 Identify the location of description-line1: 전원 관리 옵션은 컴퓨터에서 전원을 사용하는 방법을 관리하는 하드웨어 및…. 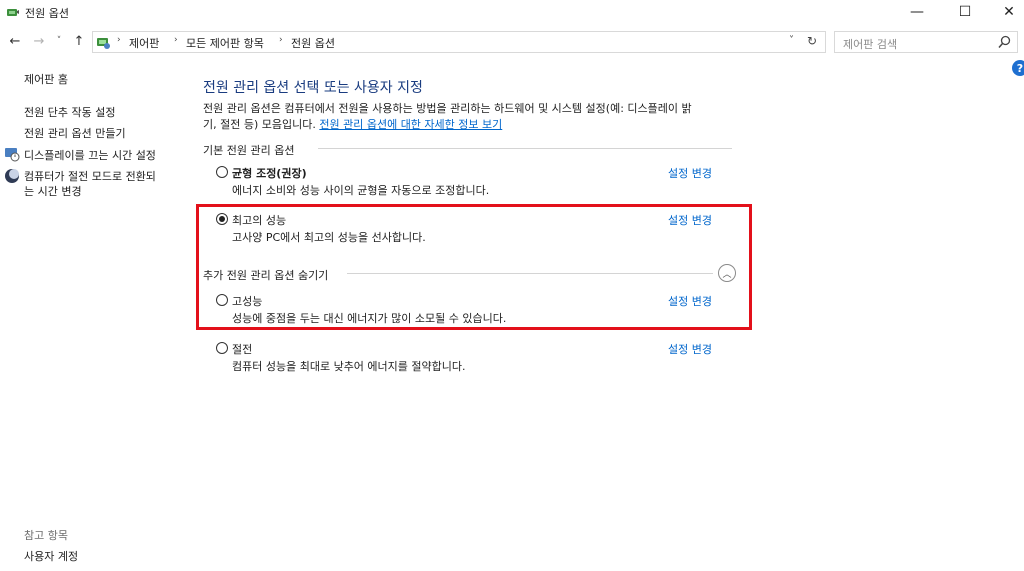
(447, 108).